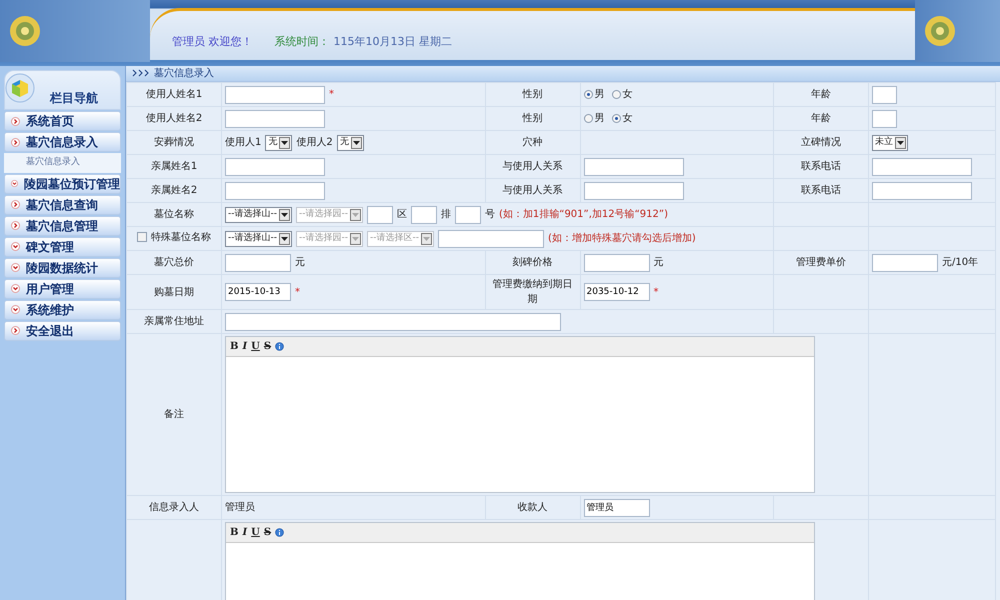 The image size is (1000, 600). I want to click on field-label: 亲属姓名1, so click(174, 166).